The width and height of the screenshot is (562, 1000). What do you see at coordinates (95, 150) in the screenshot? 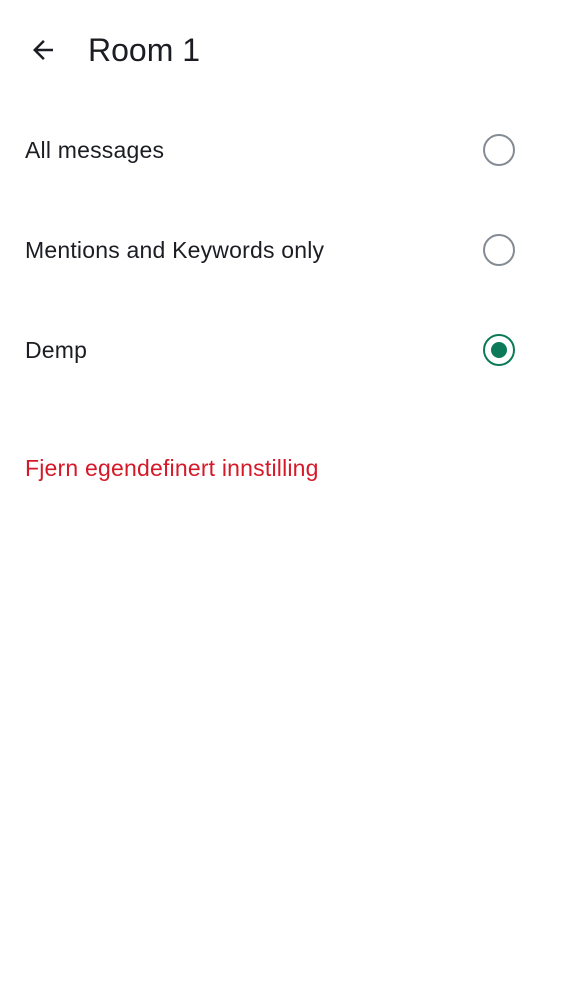
I see `option-label: All messages` at bounding box center [95, 150].